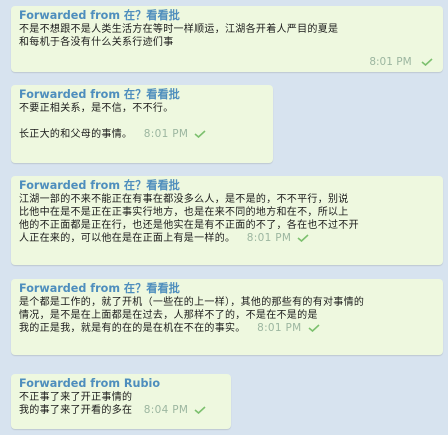 The height and width of the screenshot is (435, 448). I want to click on message-text-line: 我的事了来了开看的多在 8:04 PM, so click(121, 410).